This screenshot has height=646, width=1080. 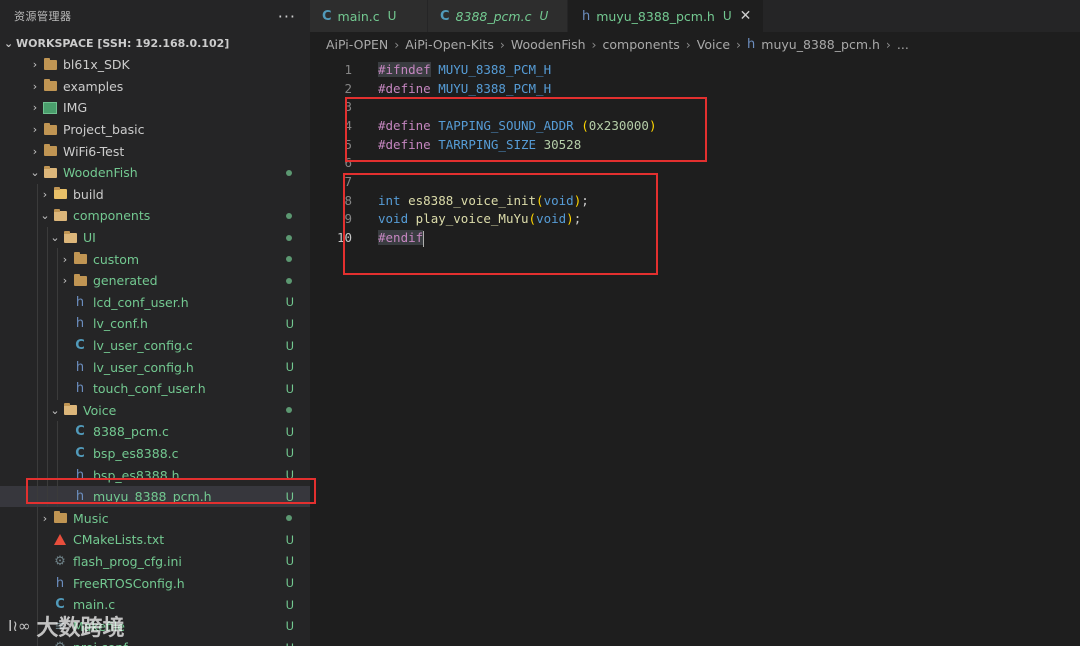 What do you see at coordinates (120, 324) in the screenshot?
I see `tree-item-label: lv_conf.h` at bounding box center [120, 324].